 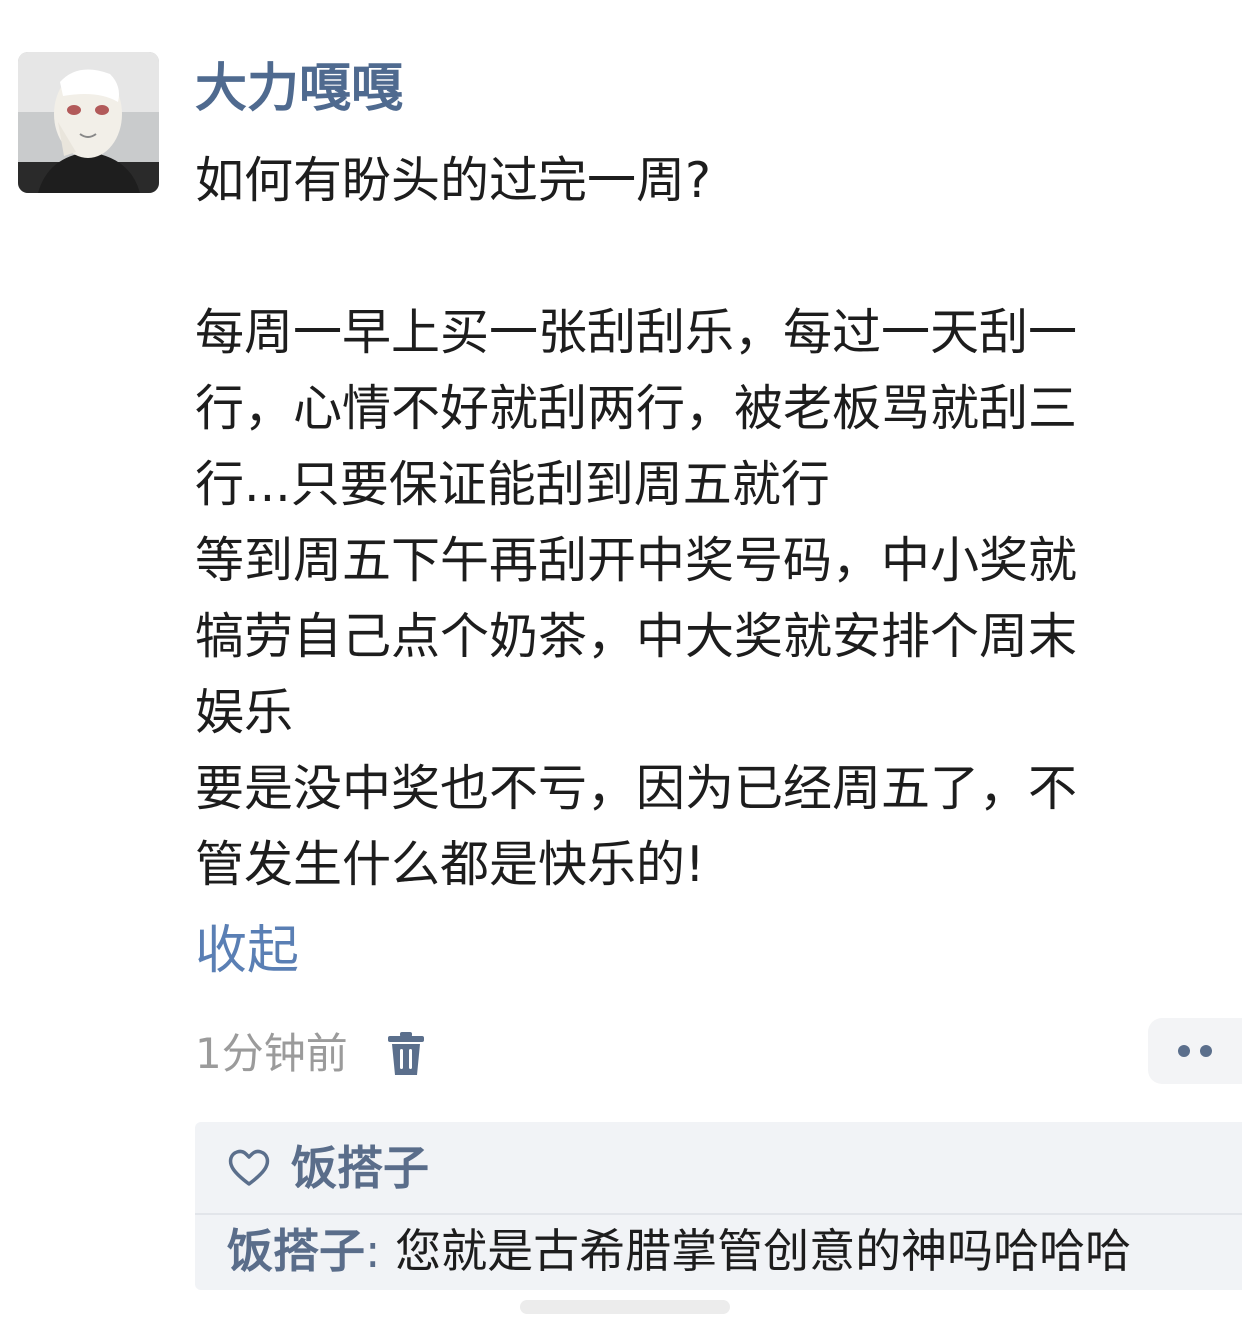 I want to click on post-line: 如何有盼头的过完一周?, so click(x=453, y=180).